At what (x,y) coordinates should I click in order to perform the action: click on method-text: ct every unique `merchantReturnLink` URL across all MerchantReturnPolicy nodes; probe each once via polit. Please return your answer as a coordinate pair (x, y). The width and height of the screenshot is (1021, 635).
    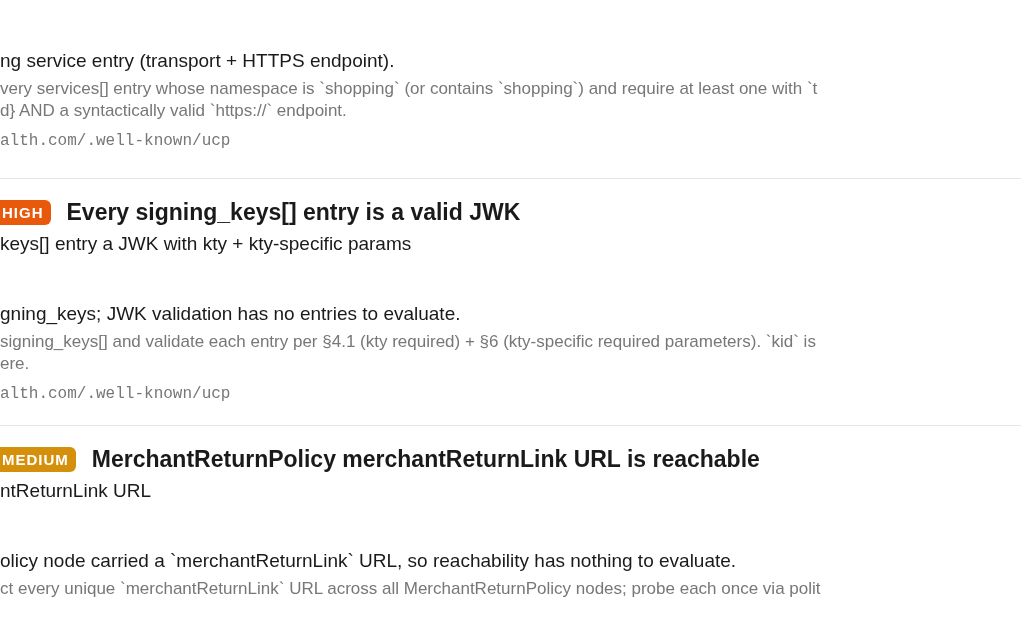
    Looking at the image, I should click on (411, 589).